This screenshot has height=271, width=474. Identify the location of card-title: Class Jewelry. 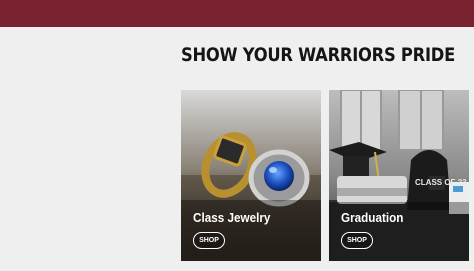
(232, 217).